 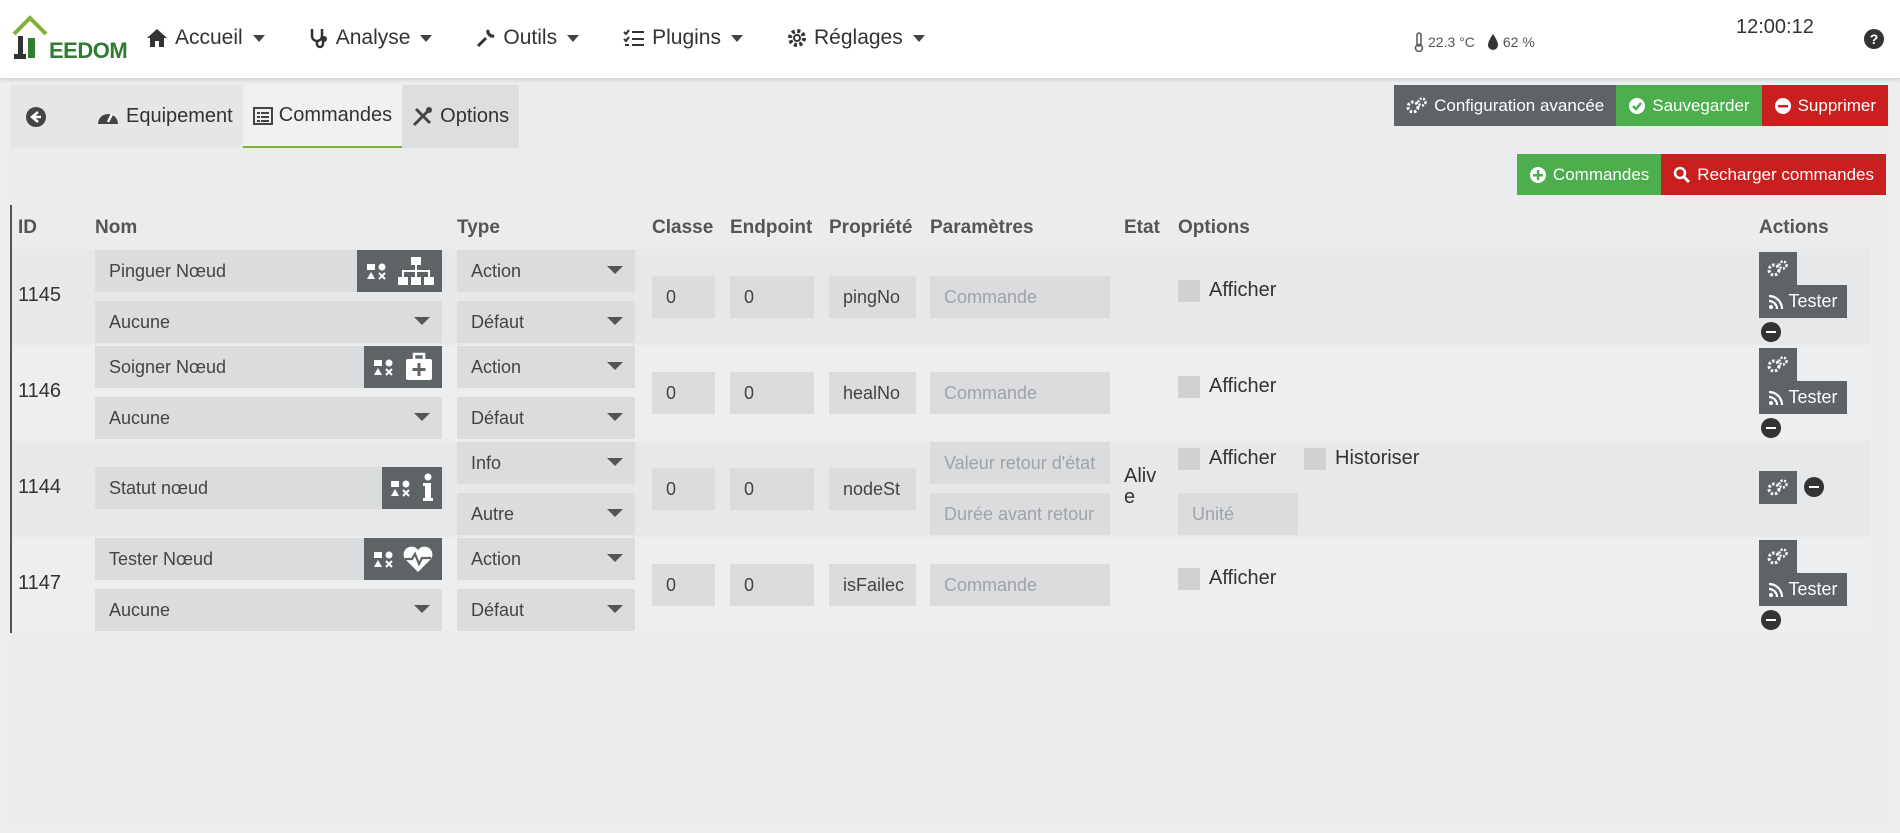 What do you see at coordinates (40, 487) in the screenshot?
I see `command-id: 1144` at bounding box center [40, 487].